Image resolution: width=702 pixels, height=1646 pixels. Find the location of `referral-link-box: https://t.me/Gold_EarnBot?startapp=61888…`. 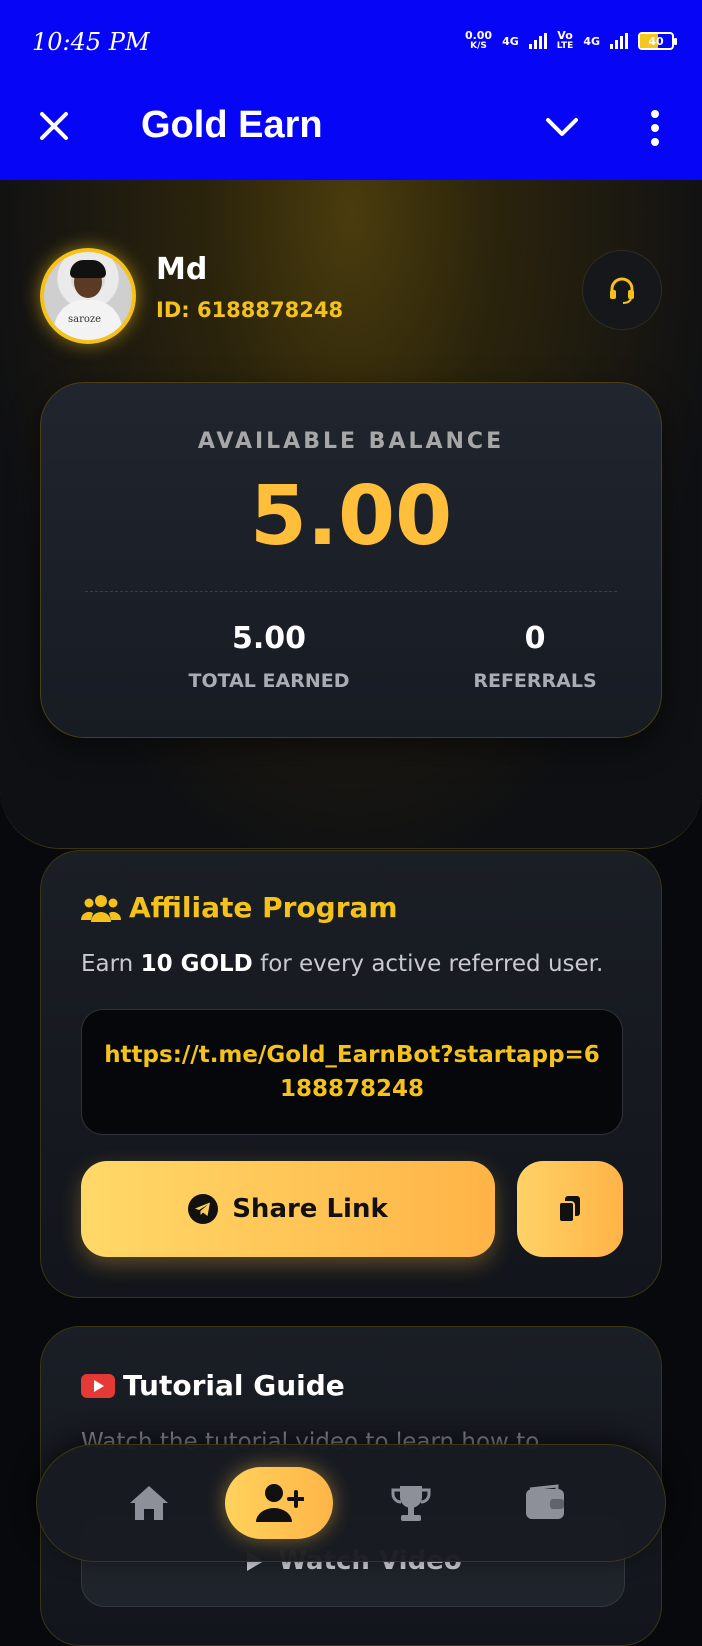

referral-link-box: https://t.me/Gold_EarnBot?startapp=61888… is located at coordinates (352, 1072).